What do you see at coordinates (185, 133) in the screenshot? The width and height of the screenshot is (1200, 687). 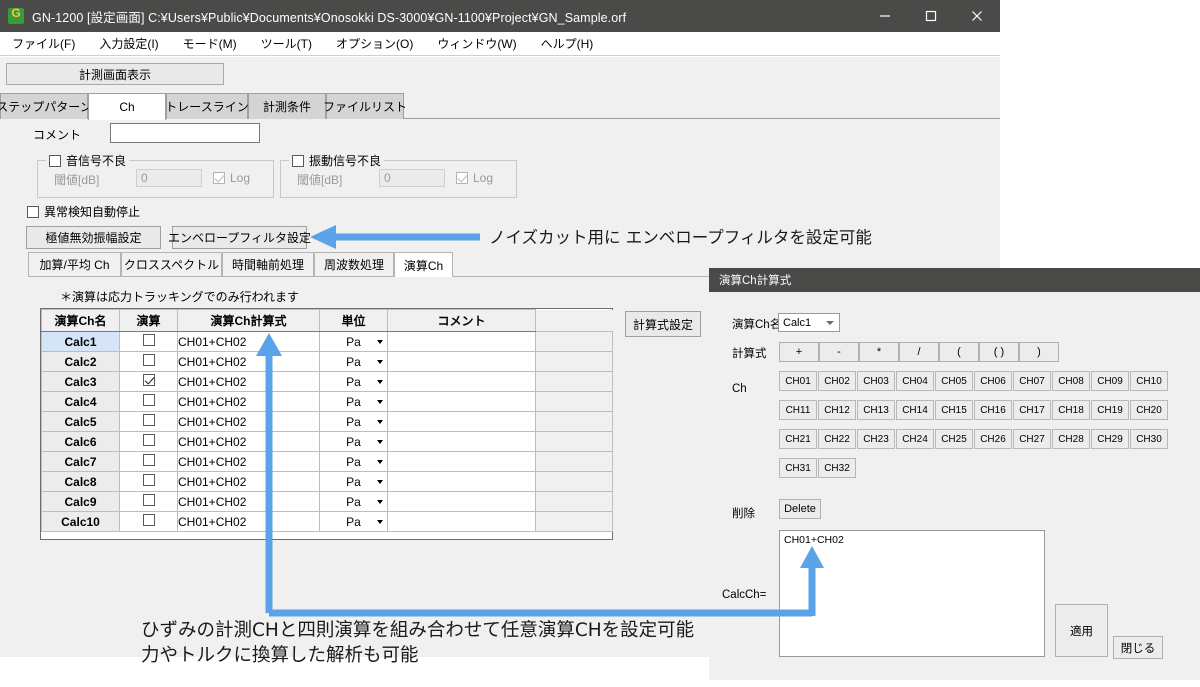 I see `comment-input` at bounding box center [185, 133].